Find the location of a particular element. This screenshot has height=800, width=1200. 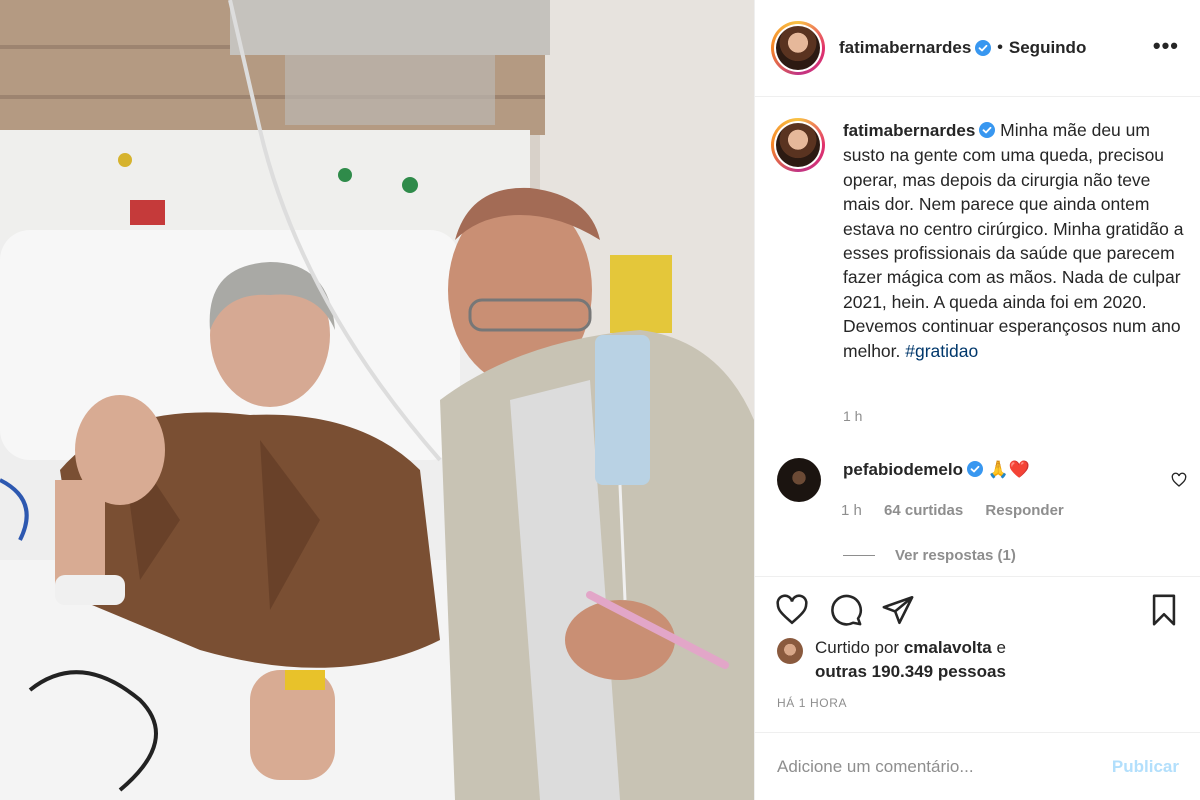

commenter-username: pefabiodemelo is located at coordinates (903, 469).